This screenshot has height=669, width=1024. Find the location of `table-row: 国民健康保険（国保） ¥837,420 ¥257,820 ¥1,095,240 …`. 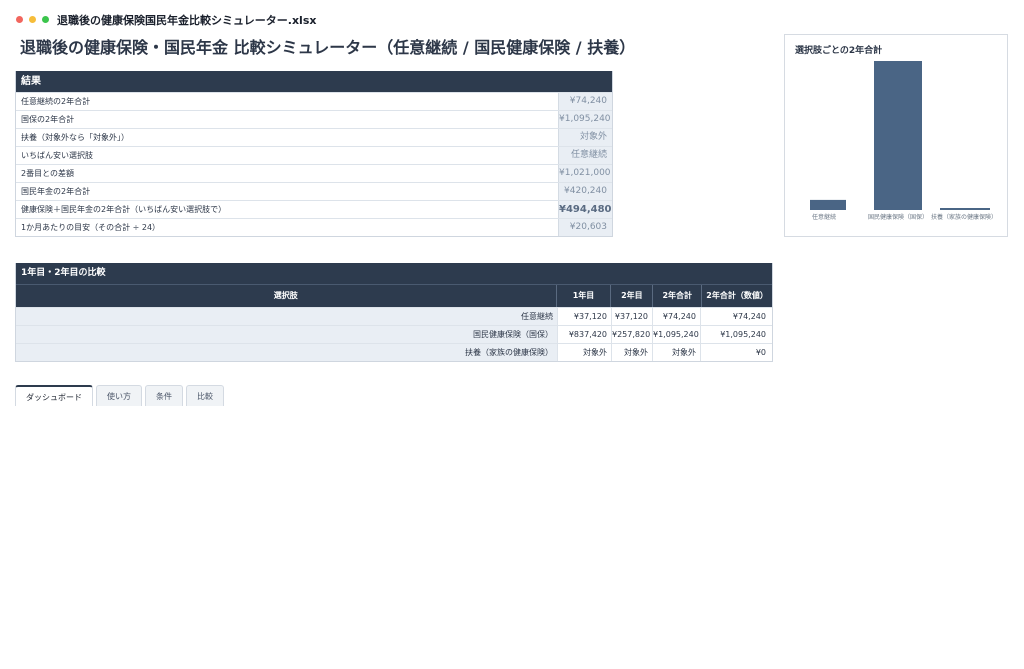

table-row: 国民健康保険（国保） ¥837,420 ¥257,820 ¥1,095,240 … is located at coordinates (394, 334).